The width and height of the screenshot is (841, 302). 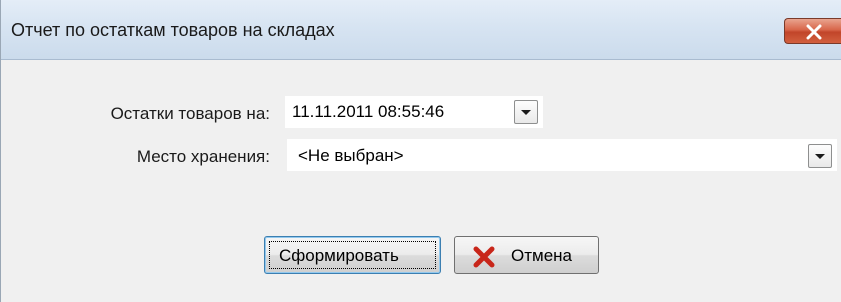 I want to click on storage-select: <Не выбран>, so click(x=562, y=155).